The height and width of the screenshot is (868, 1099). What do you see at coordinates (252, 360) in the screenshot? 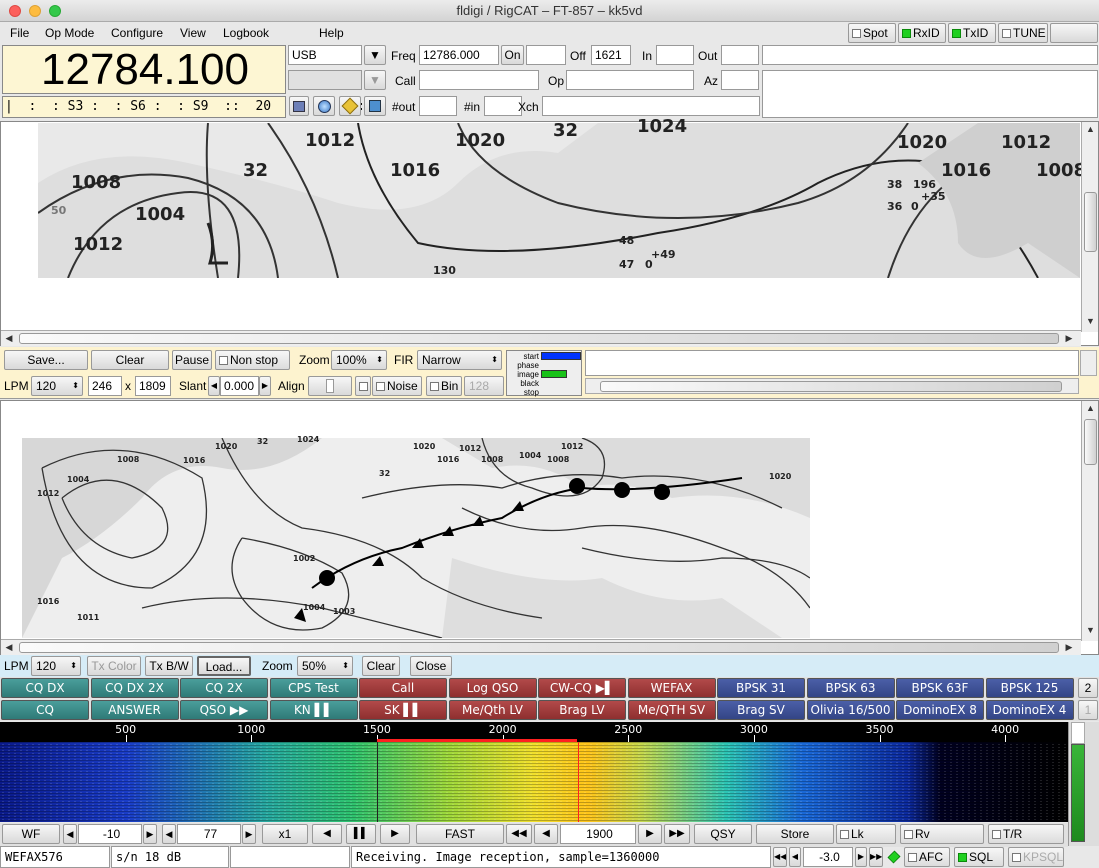
I see `non-stop-toggle: Non stop` at bounding box center [252, 360].